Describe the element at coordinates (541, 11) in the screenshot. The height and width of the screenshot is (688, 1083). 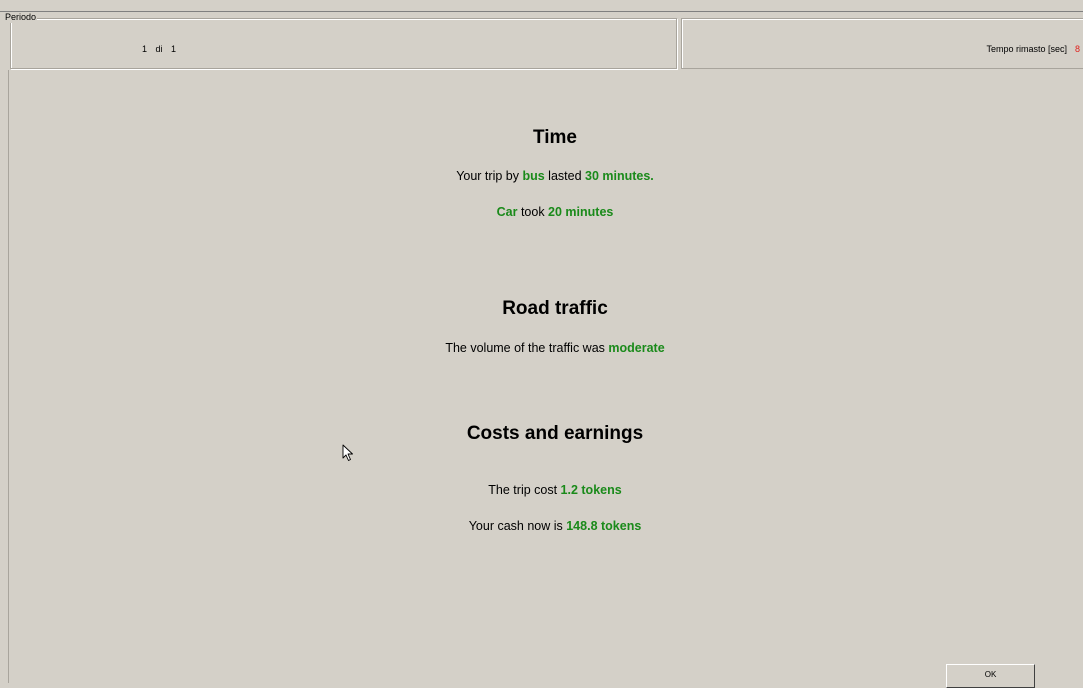
I see `top-divider` at that location.